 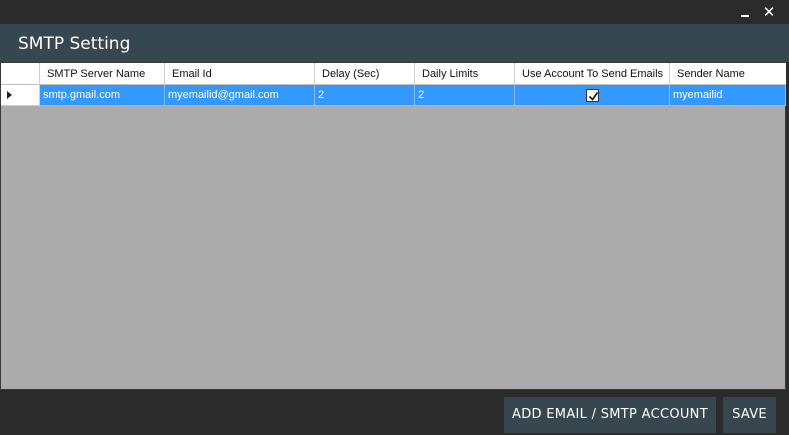 What do you see at coordinates (20, 74) in the screenshot?
I see `row-header-corner` at bounding box center [20, 74].